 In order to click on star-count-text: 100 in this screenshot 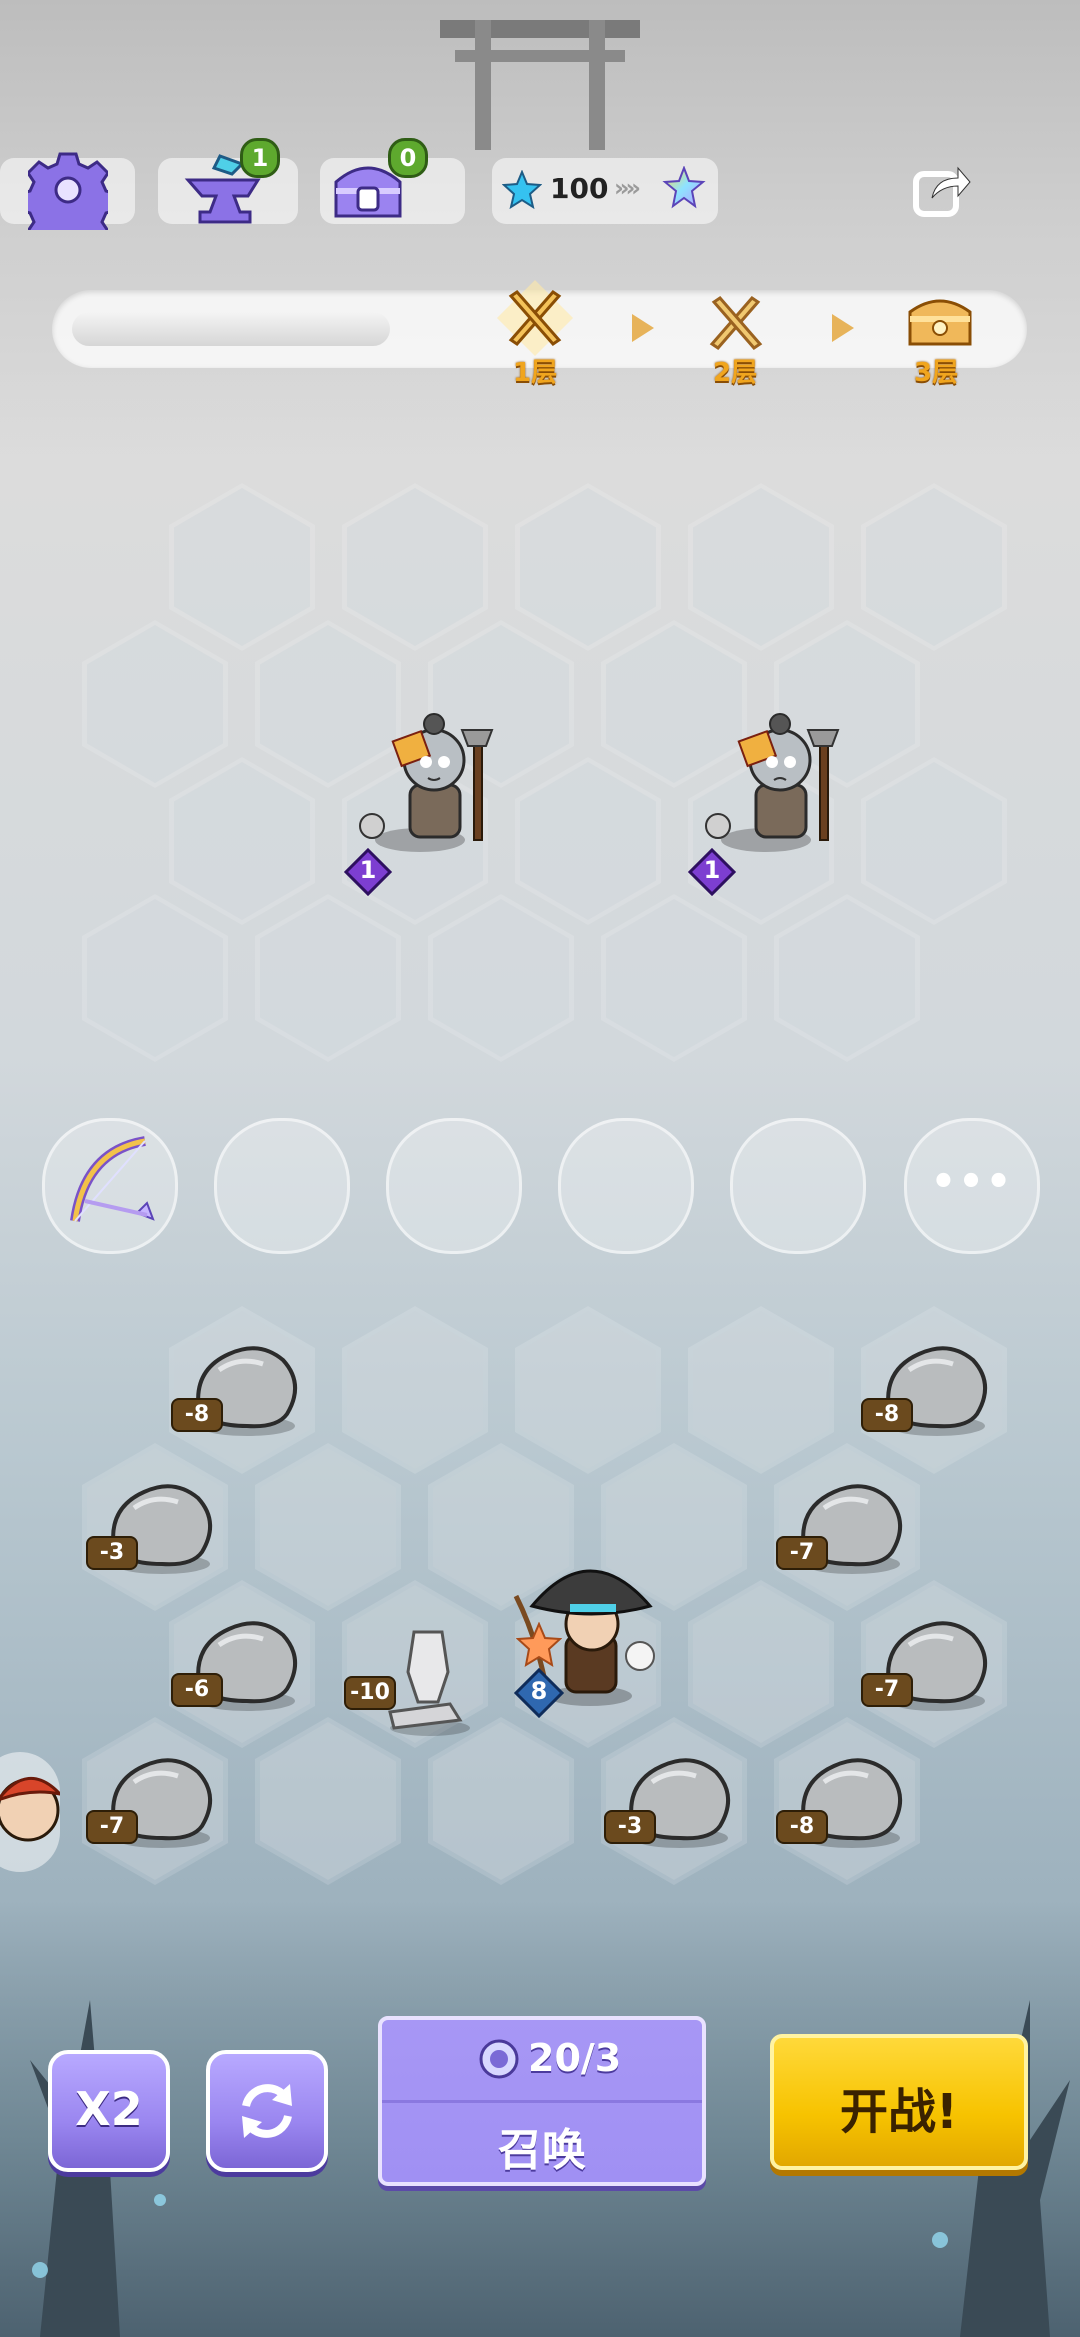, I will do `click(579, 188)`.